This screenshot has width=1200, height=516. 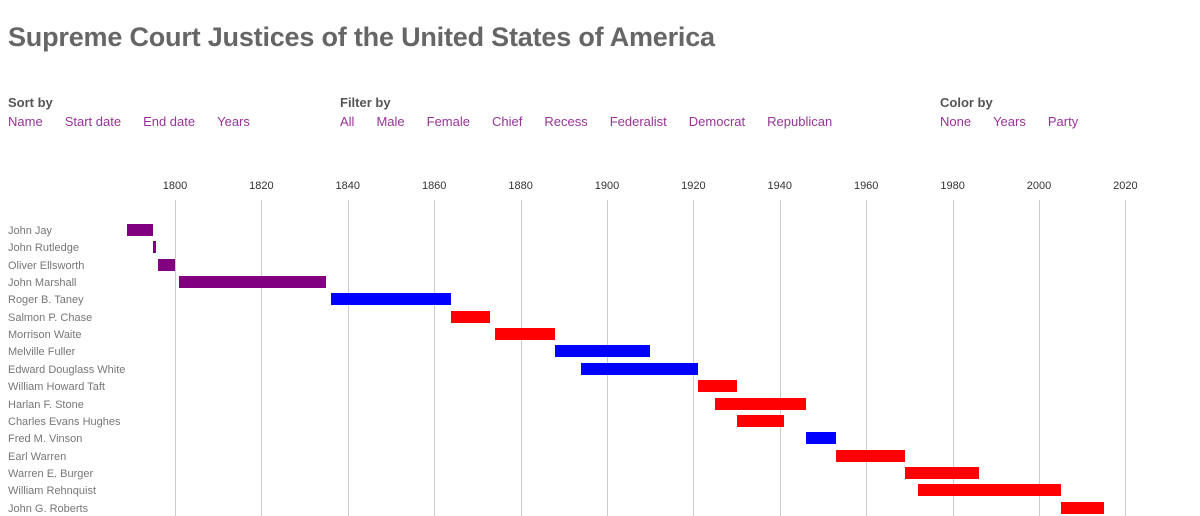 I want to click on justice-row-label: Charles Evans Hughes, so click(x=64, y=421).